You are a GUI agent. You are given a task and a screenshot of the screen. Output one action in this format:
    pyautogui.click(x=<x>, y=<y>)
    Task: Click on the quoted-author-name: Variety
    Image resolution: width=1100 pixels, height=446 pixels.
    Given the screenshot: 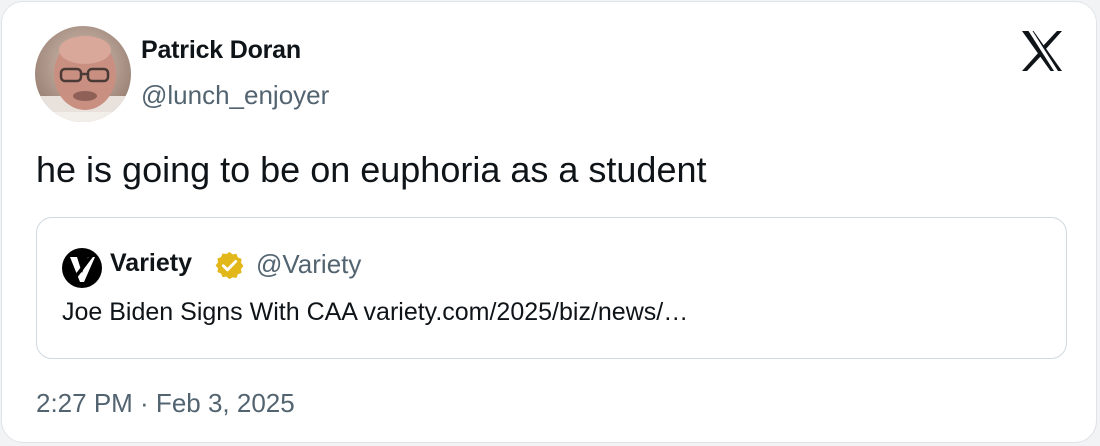 What is the action you would take?
    pyautogui.click(x=151, y=263)
    